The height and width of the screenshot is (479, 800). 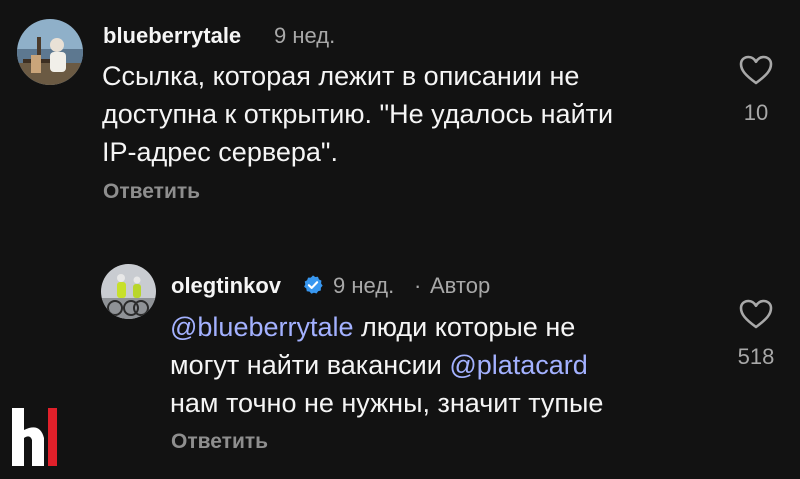 I want to click on comment-text-line: IP-адрес сервера"., so click(x=220, y=152).